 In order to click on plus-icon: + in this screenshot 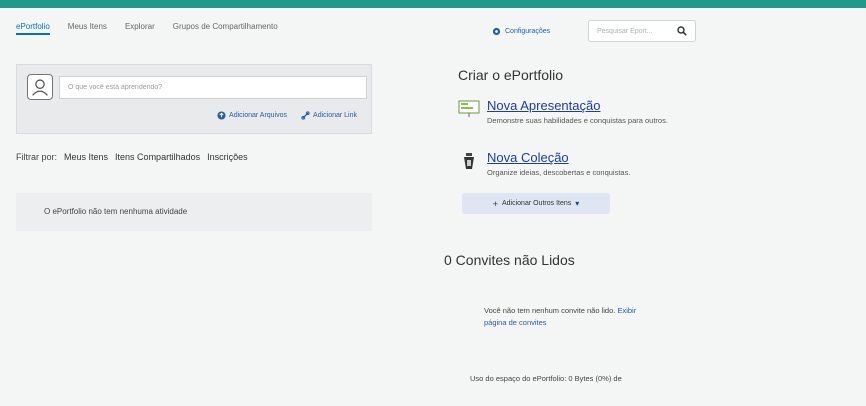, I will do `click(495, 203)`.